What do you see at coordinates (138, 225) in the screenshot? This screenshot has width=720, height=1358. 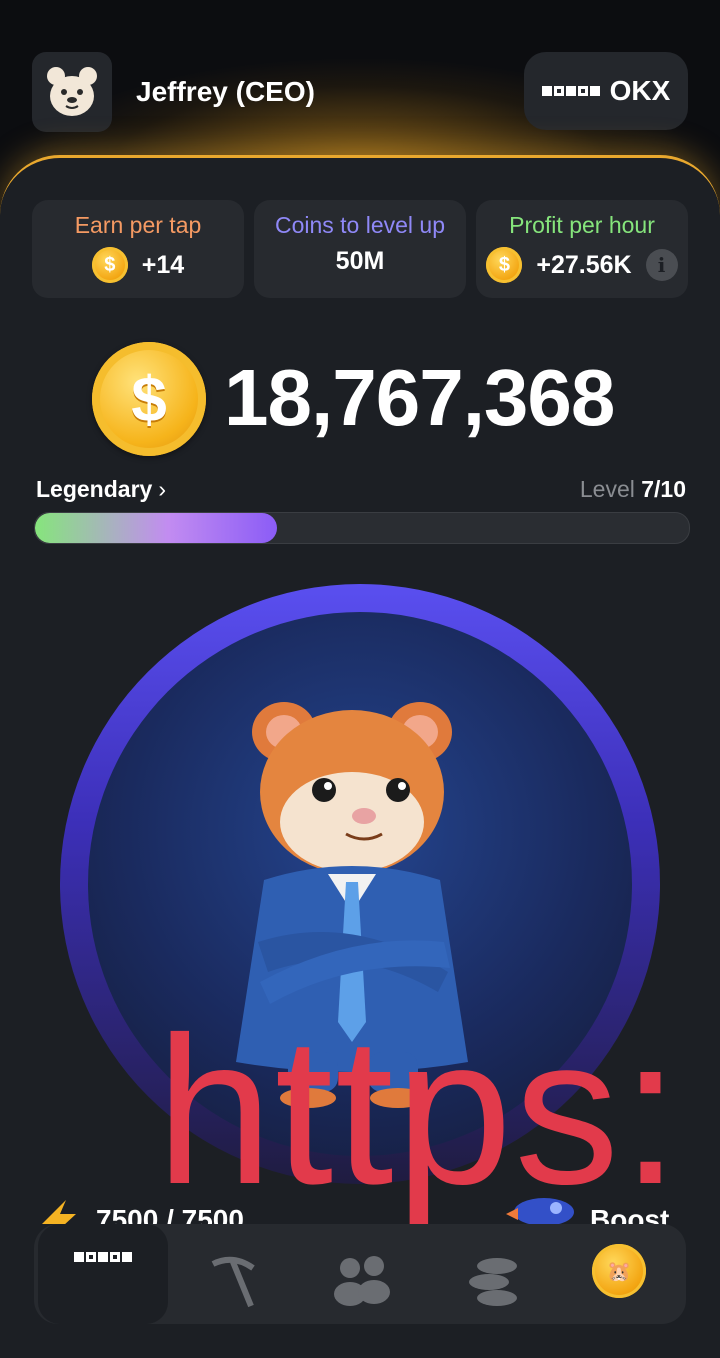 I see `stat-label: Earn per tap` at bounding box center [138, 225].